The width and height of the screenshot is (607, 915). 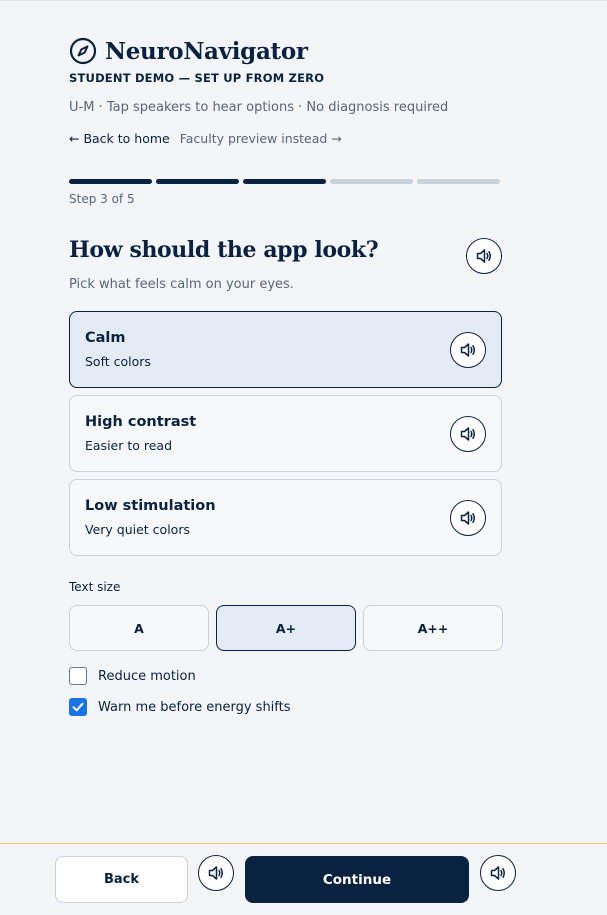 What do you see at coordinates (147, 676) in the screenshot?
I see `checkbox-label: Reduce motion` at bounding box center [147, 676].